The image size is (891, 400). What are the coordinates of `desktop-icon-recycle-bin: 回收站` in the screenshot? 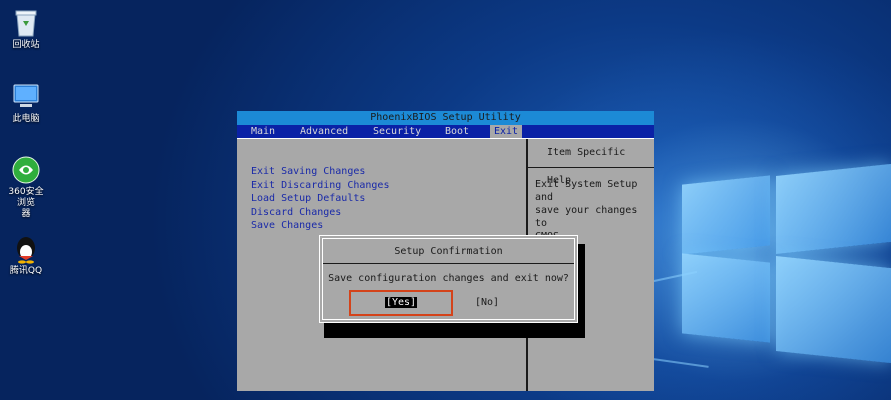 It's located at (26, 28).